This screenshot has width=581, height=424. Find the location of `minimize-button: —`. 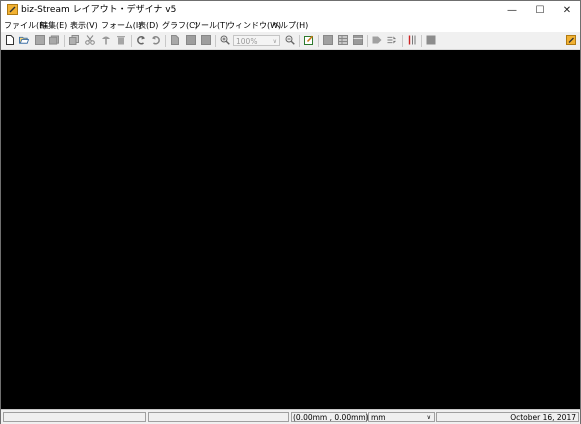

minimize-button: — is located at coordinates (512, 10).